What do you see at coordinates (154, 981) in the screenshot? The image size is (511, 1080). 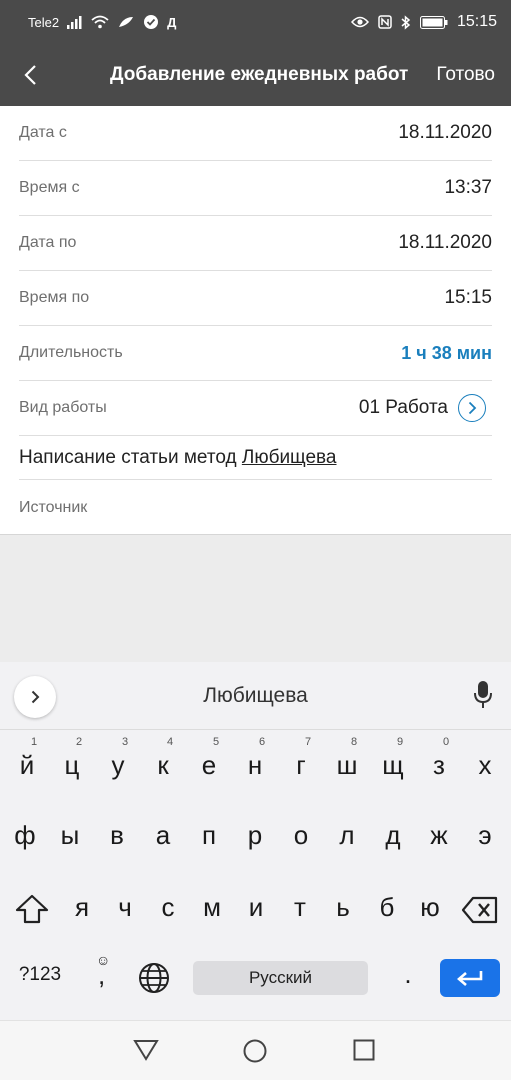 I see `language-globe-key` at bounding box center [154, 981].